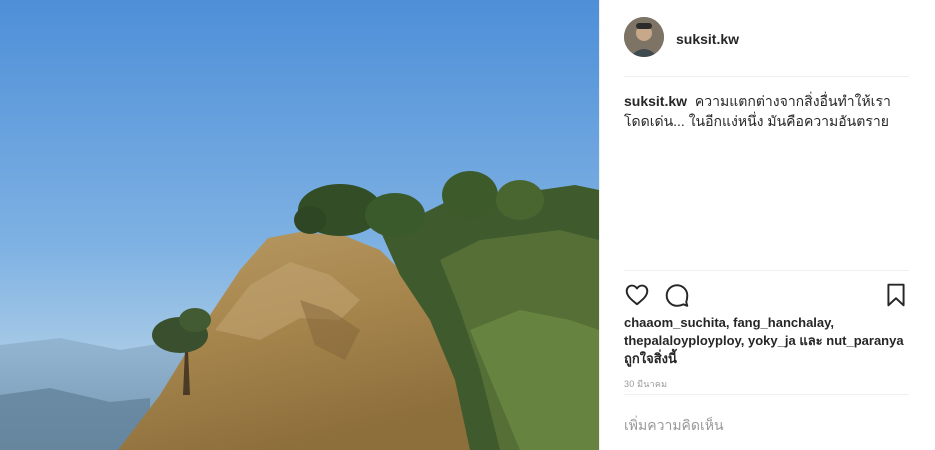 The image size is (935, 450). What do you see at coordinates (674, 426) in the screenshot?
I see `comment-input: เพิ่มความคิดเห็น` at bounding box center [674, 426].